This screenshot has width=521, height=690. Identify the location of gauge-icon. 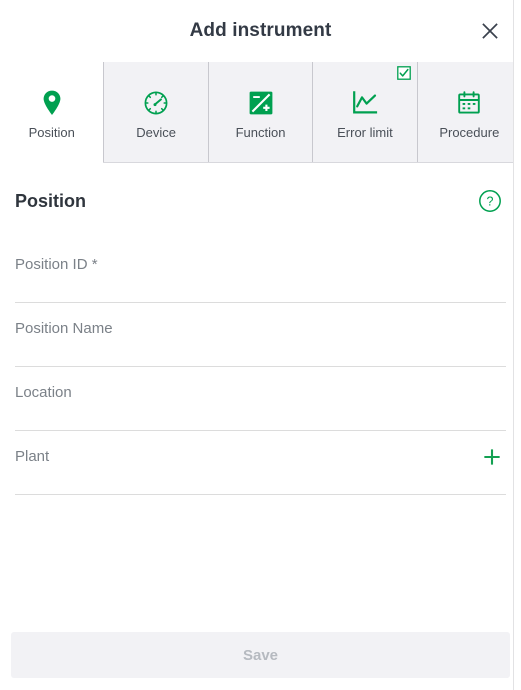
(156, 103).